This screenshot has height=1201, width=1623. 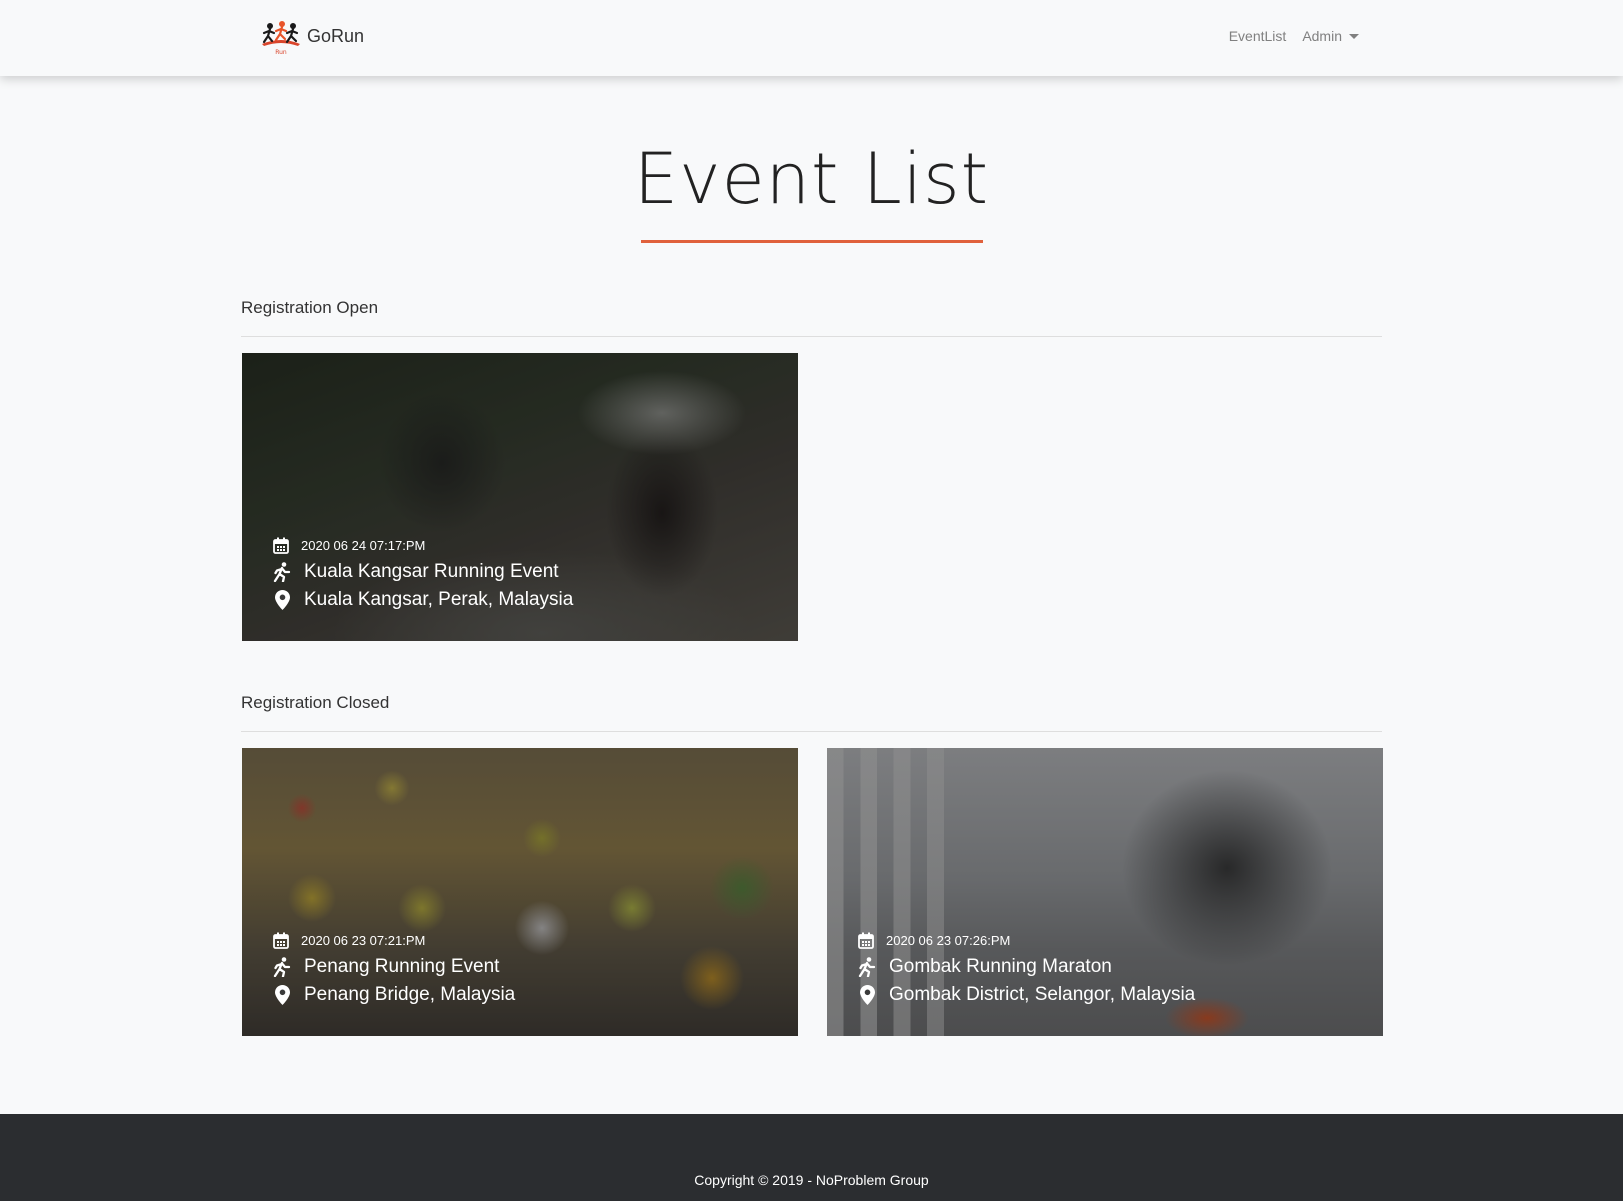 What do you see at coordinates (402, 966) in the screenshot?
I see `event-name: Penang Running Event` at bounding box center [402, 966].